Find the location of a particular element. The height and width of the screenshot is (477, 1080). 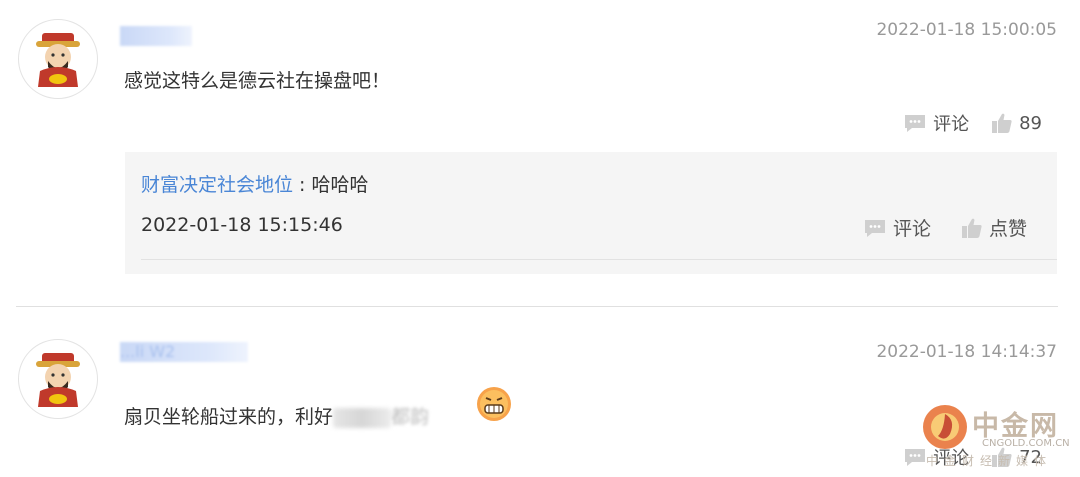

watermark-subtitle: 中金财经新媒体 is located at coordinates (989, 461).